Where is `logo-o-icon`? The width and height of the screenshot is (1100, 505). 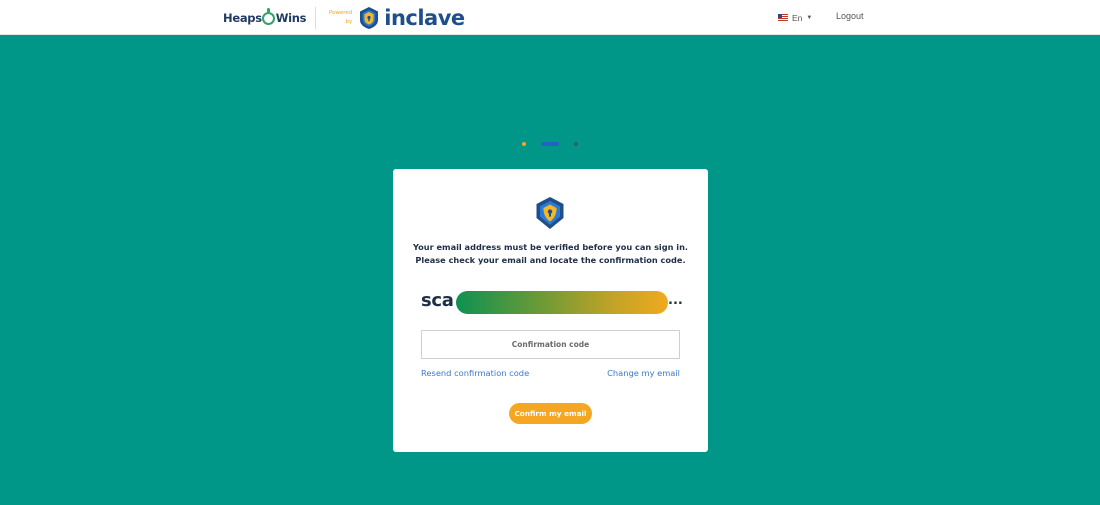 logo-o-icon is located at coordinates (269, 16).